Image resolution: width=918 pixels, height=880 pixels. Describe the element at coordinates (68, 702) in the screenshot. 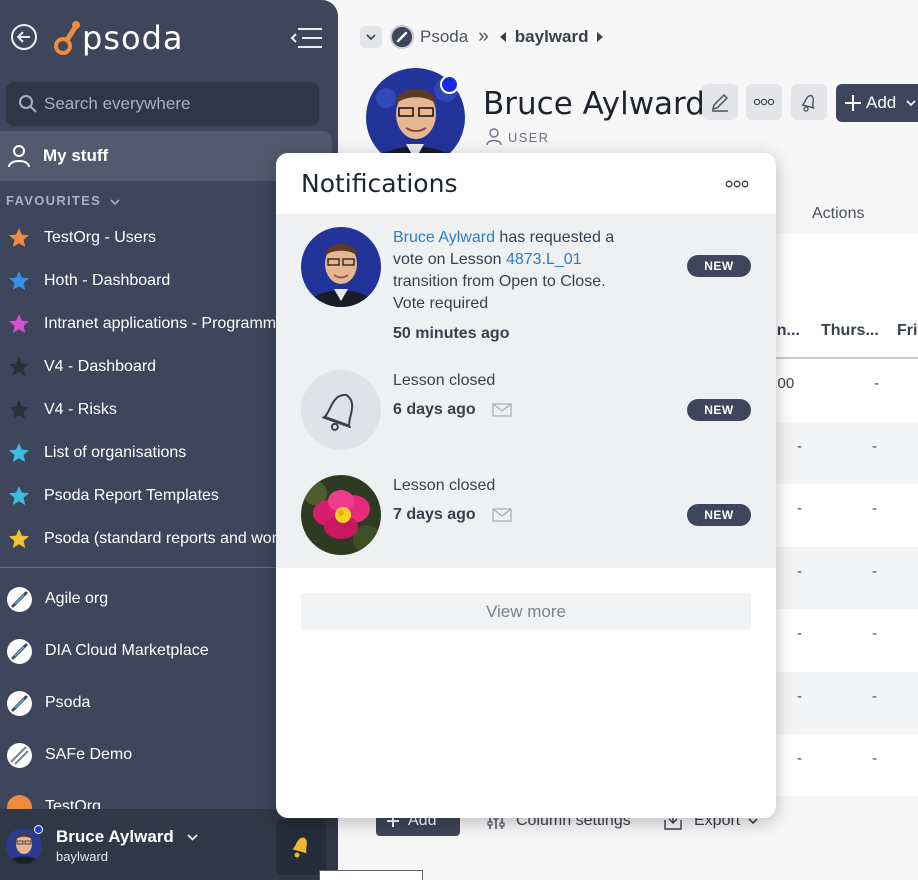

I see `organisation-label: Psoda` at that location.